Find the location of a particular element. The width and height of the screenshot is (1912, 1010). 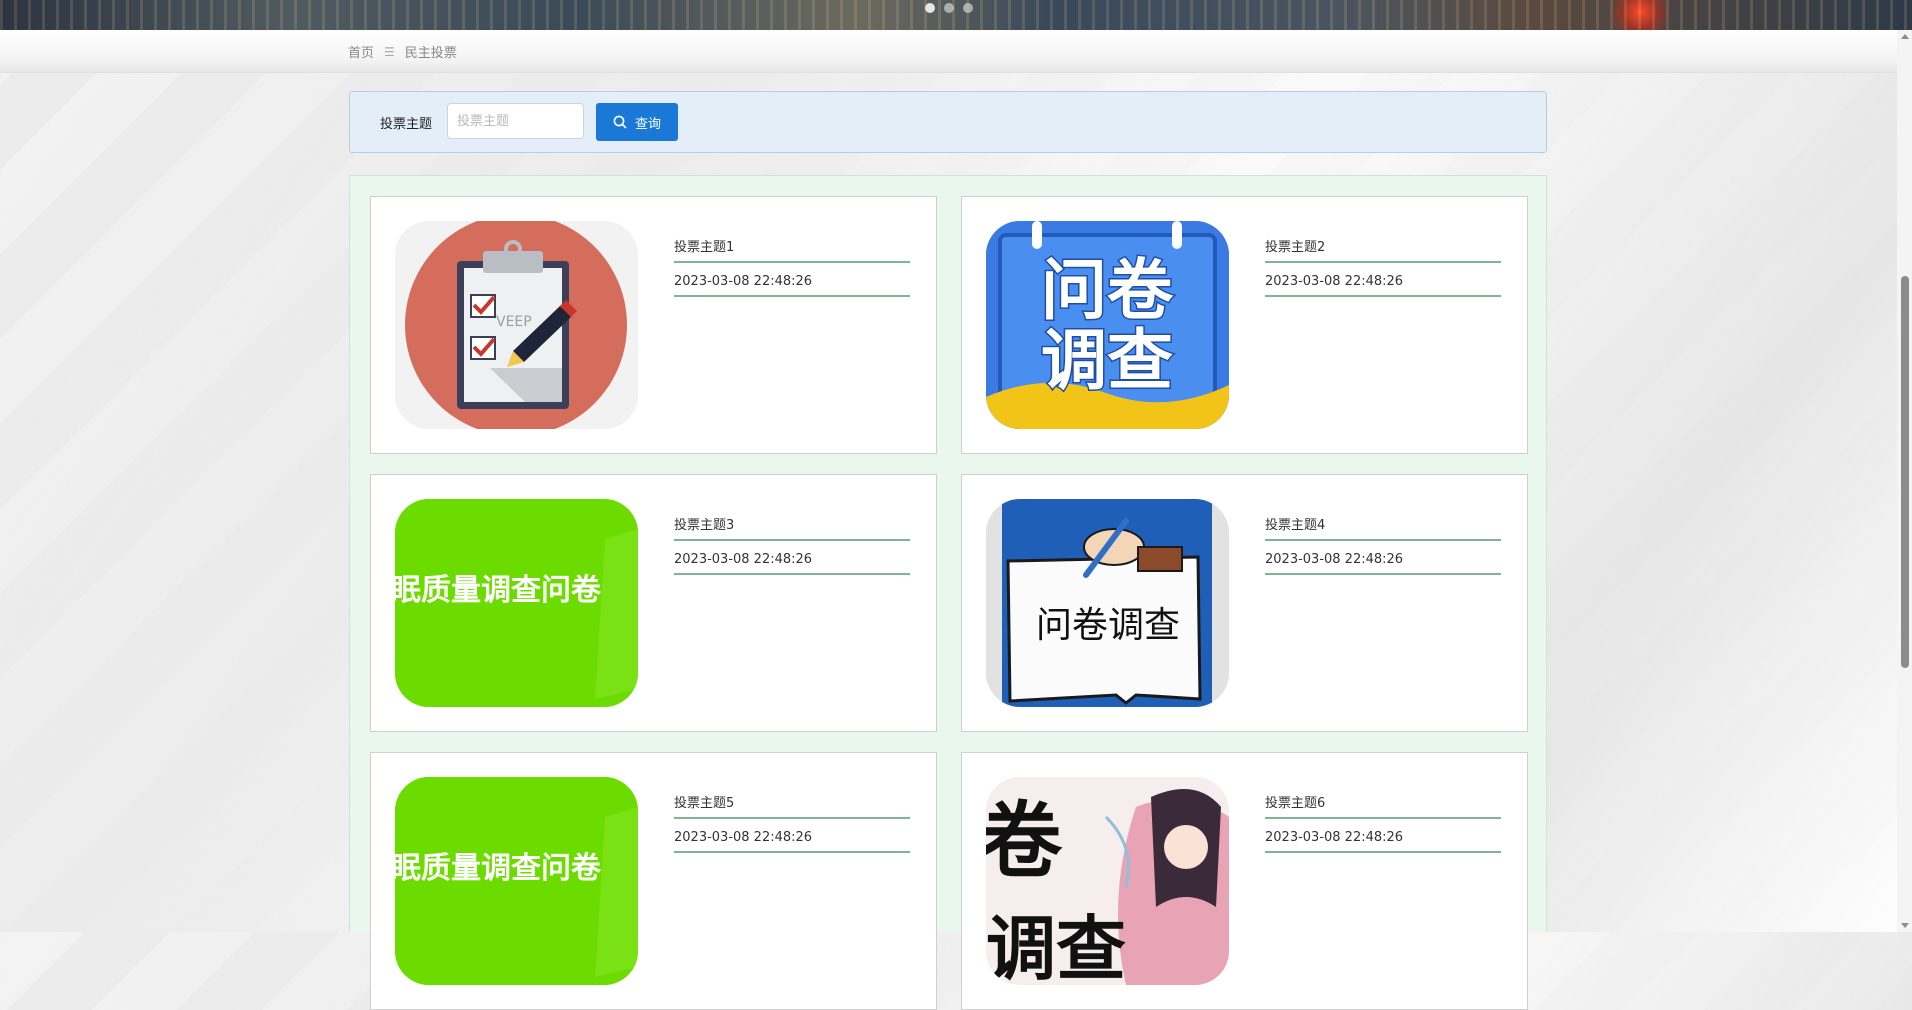

anime-survey-poster-icon: 卷 调查 is located at coordinates (1107, 881).